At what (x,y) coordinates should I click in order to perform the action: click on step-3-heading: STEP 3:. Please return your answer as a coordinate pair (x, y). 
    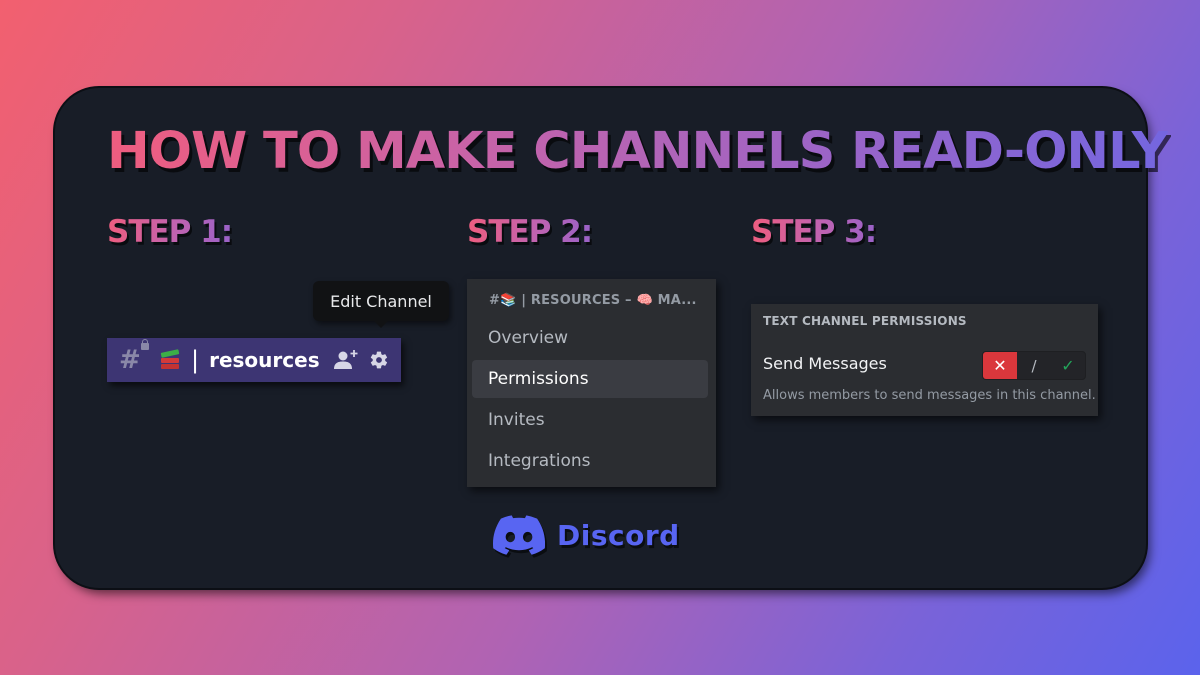
    Looking at the image, I should click on (814, 232).